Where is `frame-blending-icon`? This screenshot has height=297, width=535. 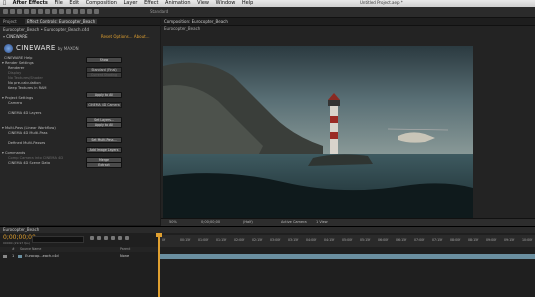 frame-blending-icon is located at coordinates (113, 238).